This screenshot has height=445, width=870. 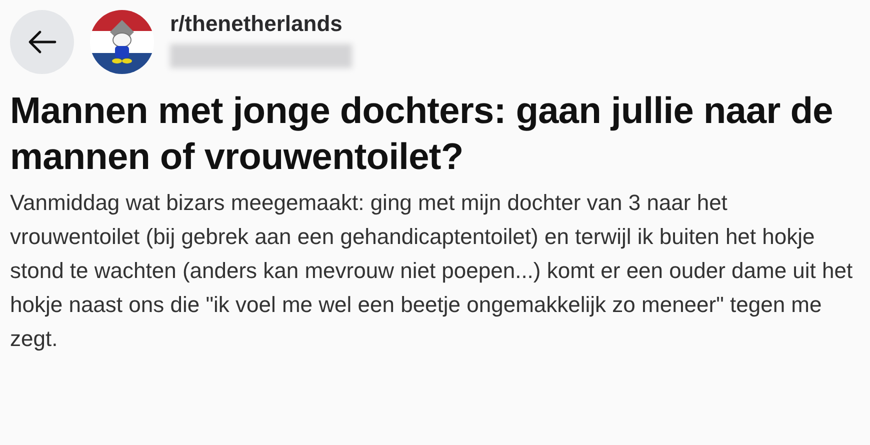 I want to click on subreddit-name: r/thenetherlands, so click(x=261, y=24).